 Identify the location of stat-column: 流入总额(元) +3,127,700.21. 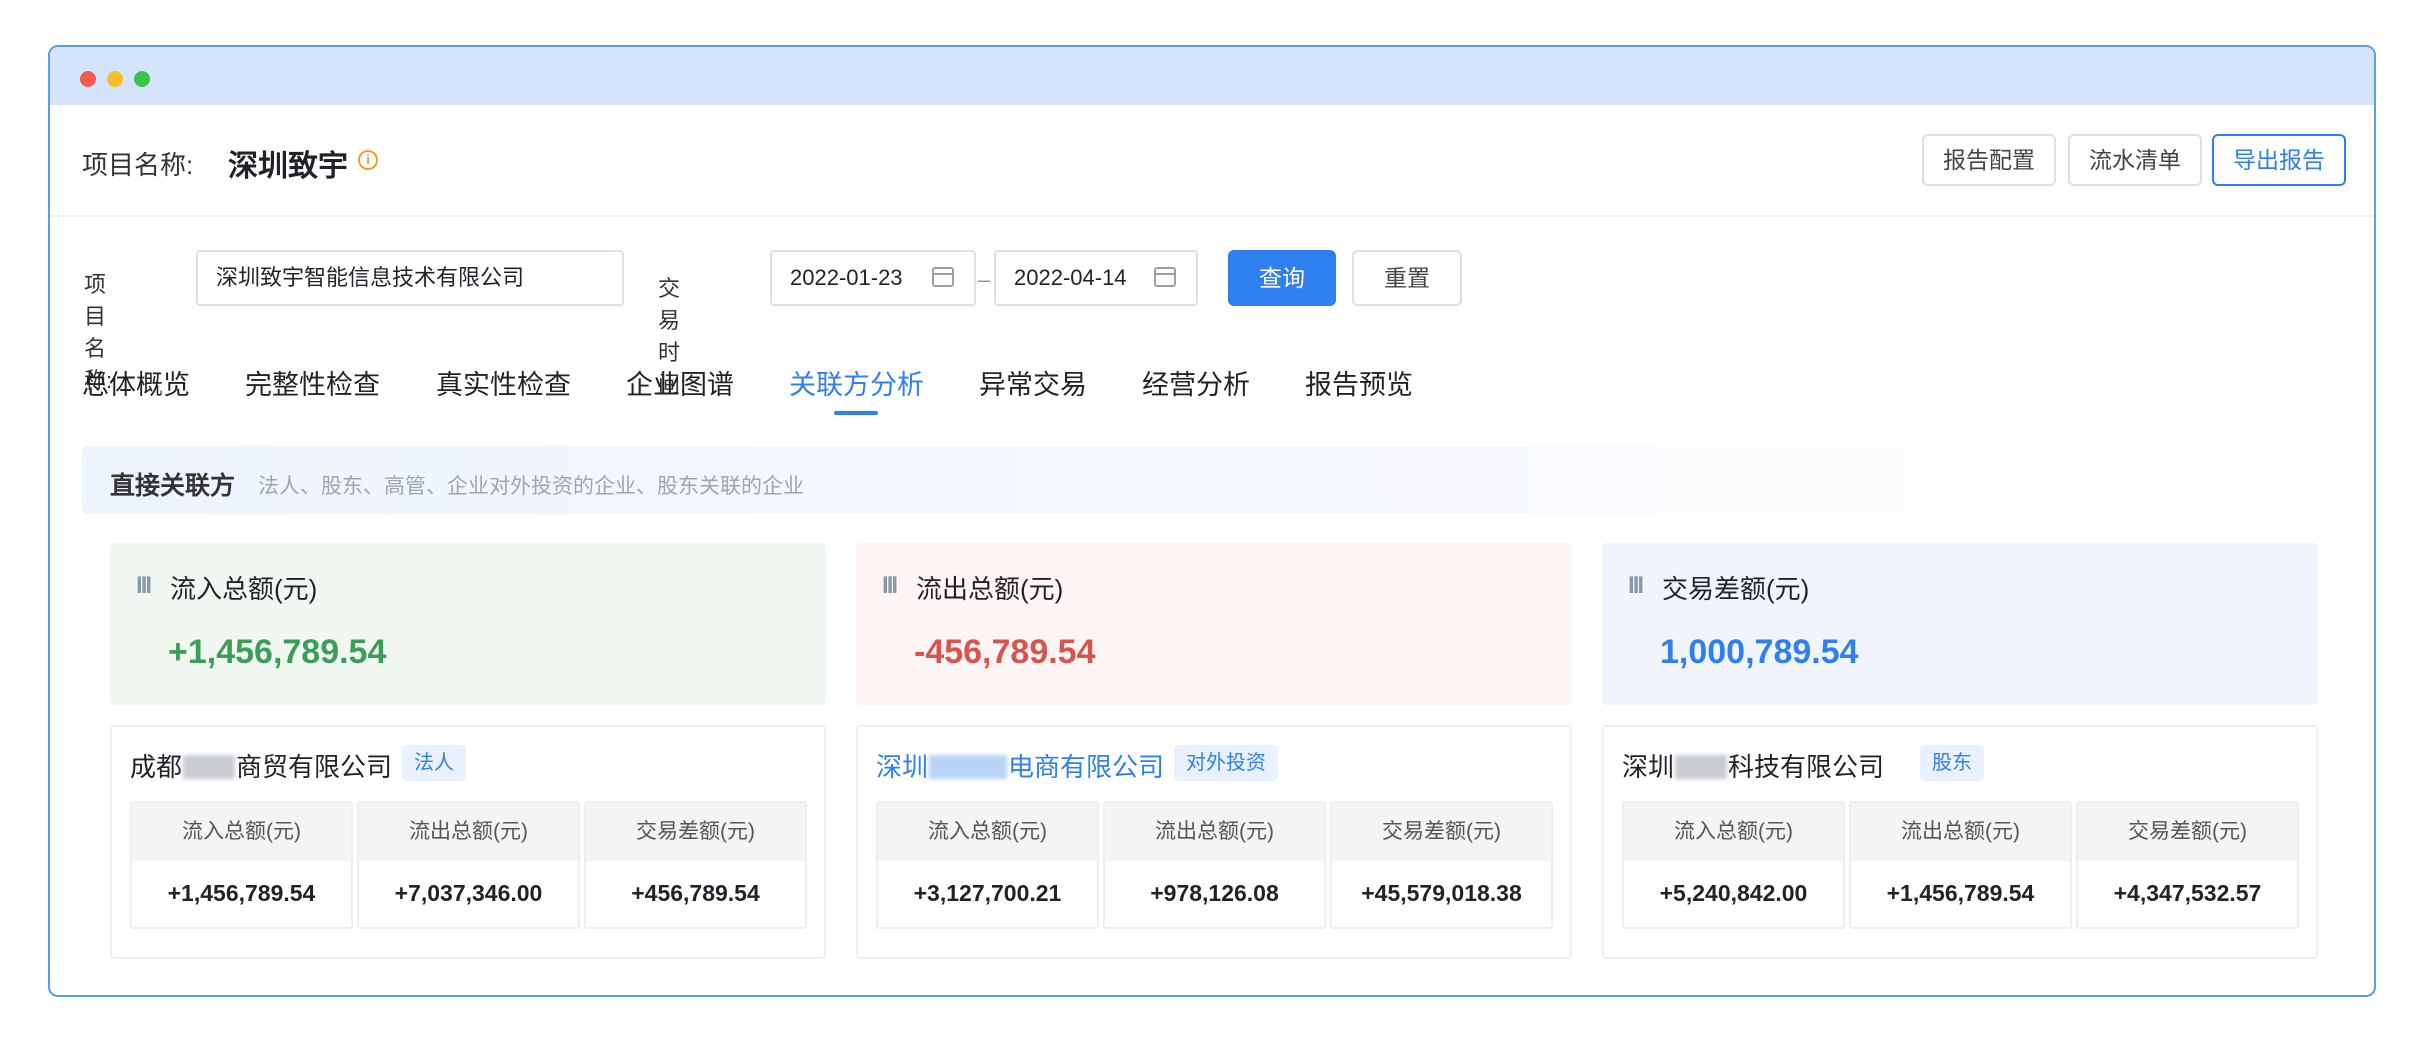
(987, 865).